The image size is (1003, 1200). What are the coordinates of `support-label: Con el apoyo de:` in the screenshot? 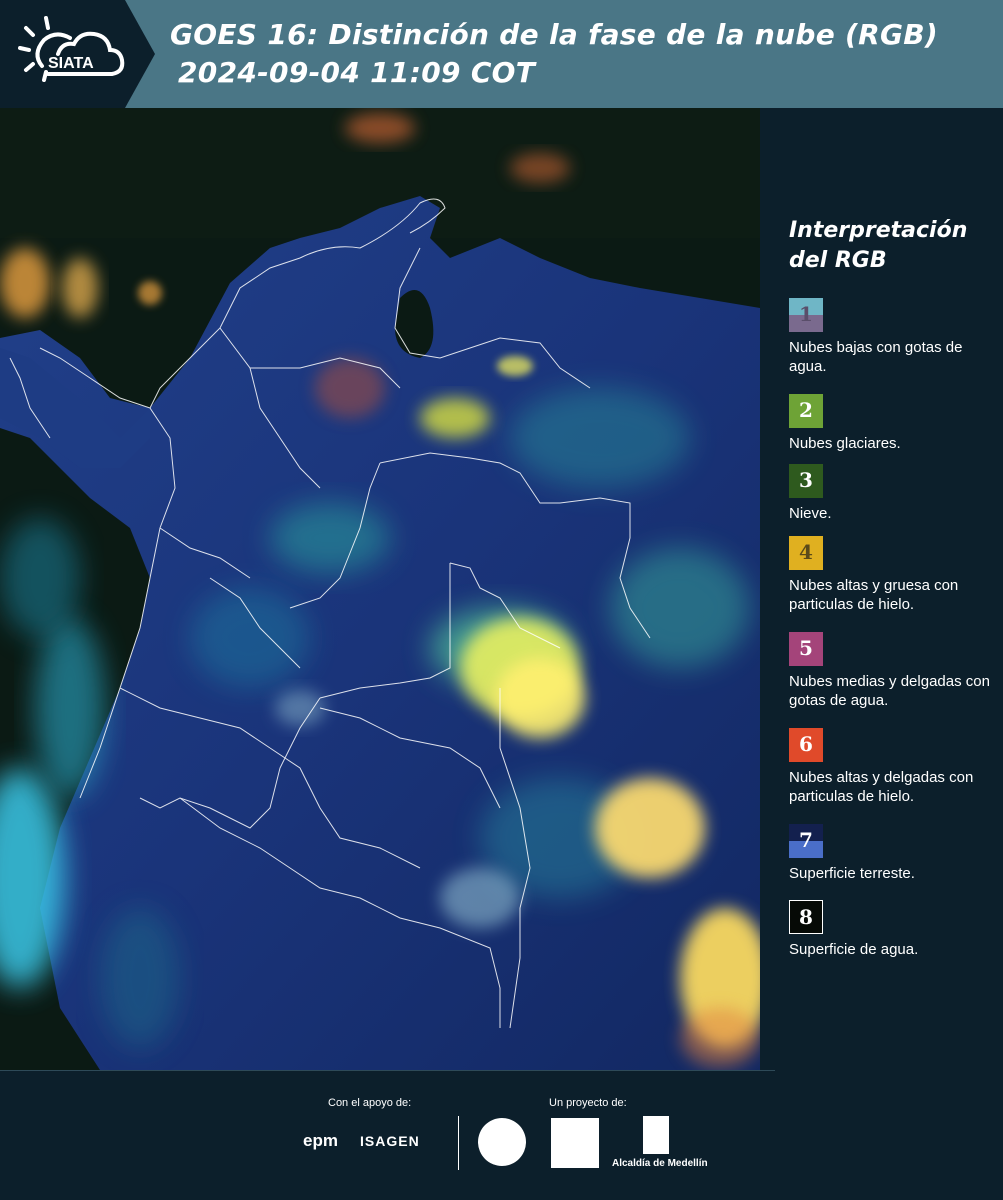 It's located at (370, 1103).